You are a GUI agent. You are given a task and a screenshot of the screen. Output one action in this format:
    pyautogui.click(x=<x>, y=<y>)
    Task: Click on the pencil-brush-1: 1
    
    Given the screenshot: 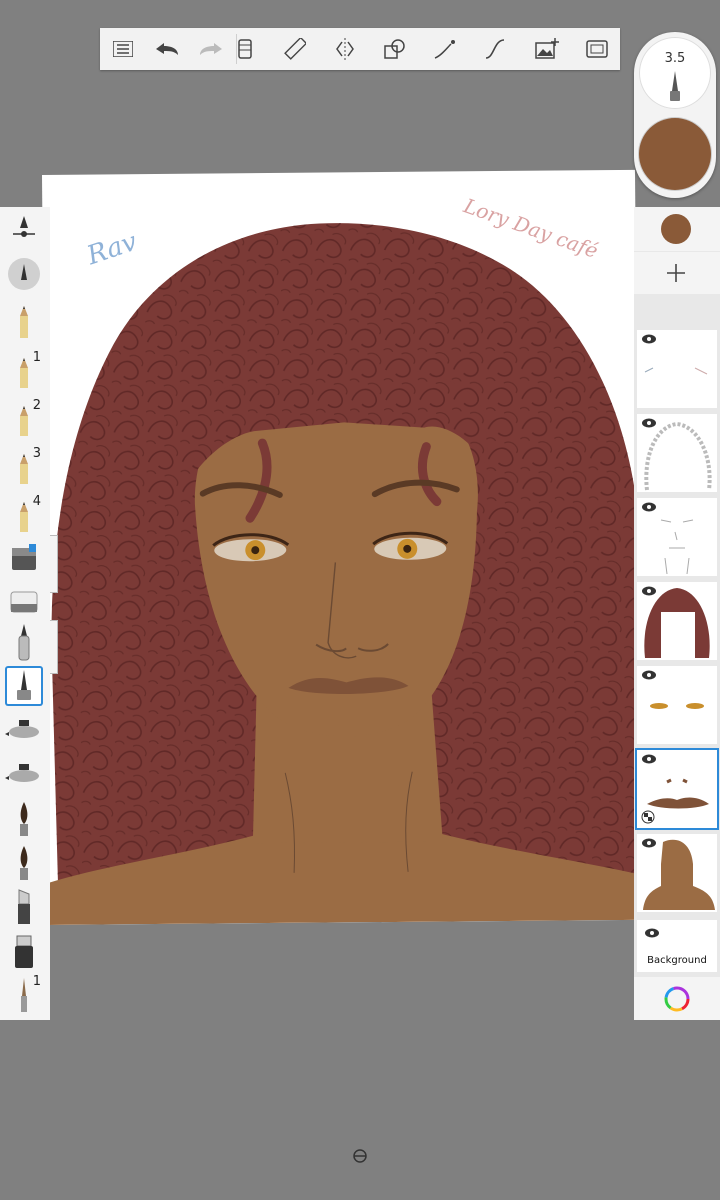 What is the action you would take?
    pyautogui.click(x=24, y=370)
    